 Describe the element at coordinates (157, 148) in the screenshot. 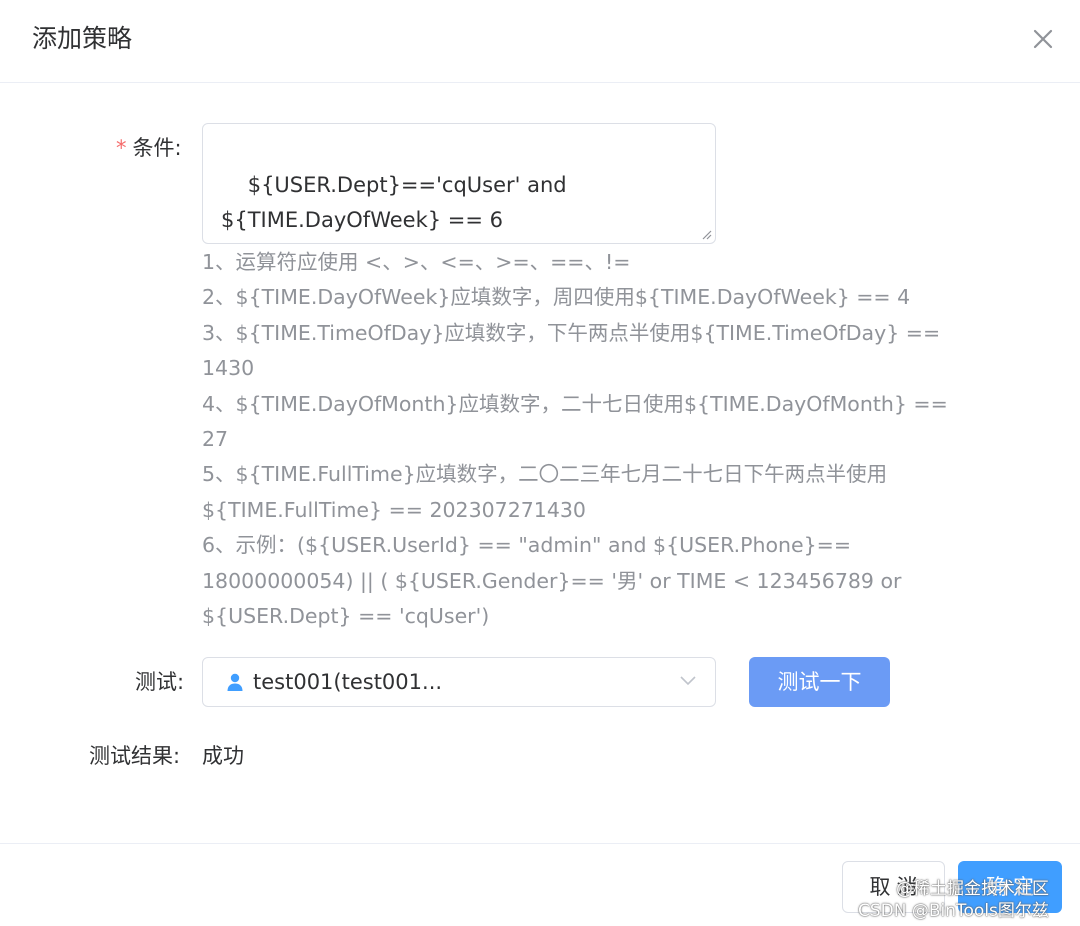

I see `condition-label-text: 条件:` at that location.